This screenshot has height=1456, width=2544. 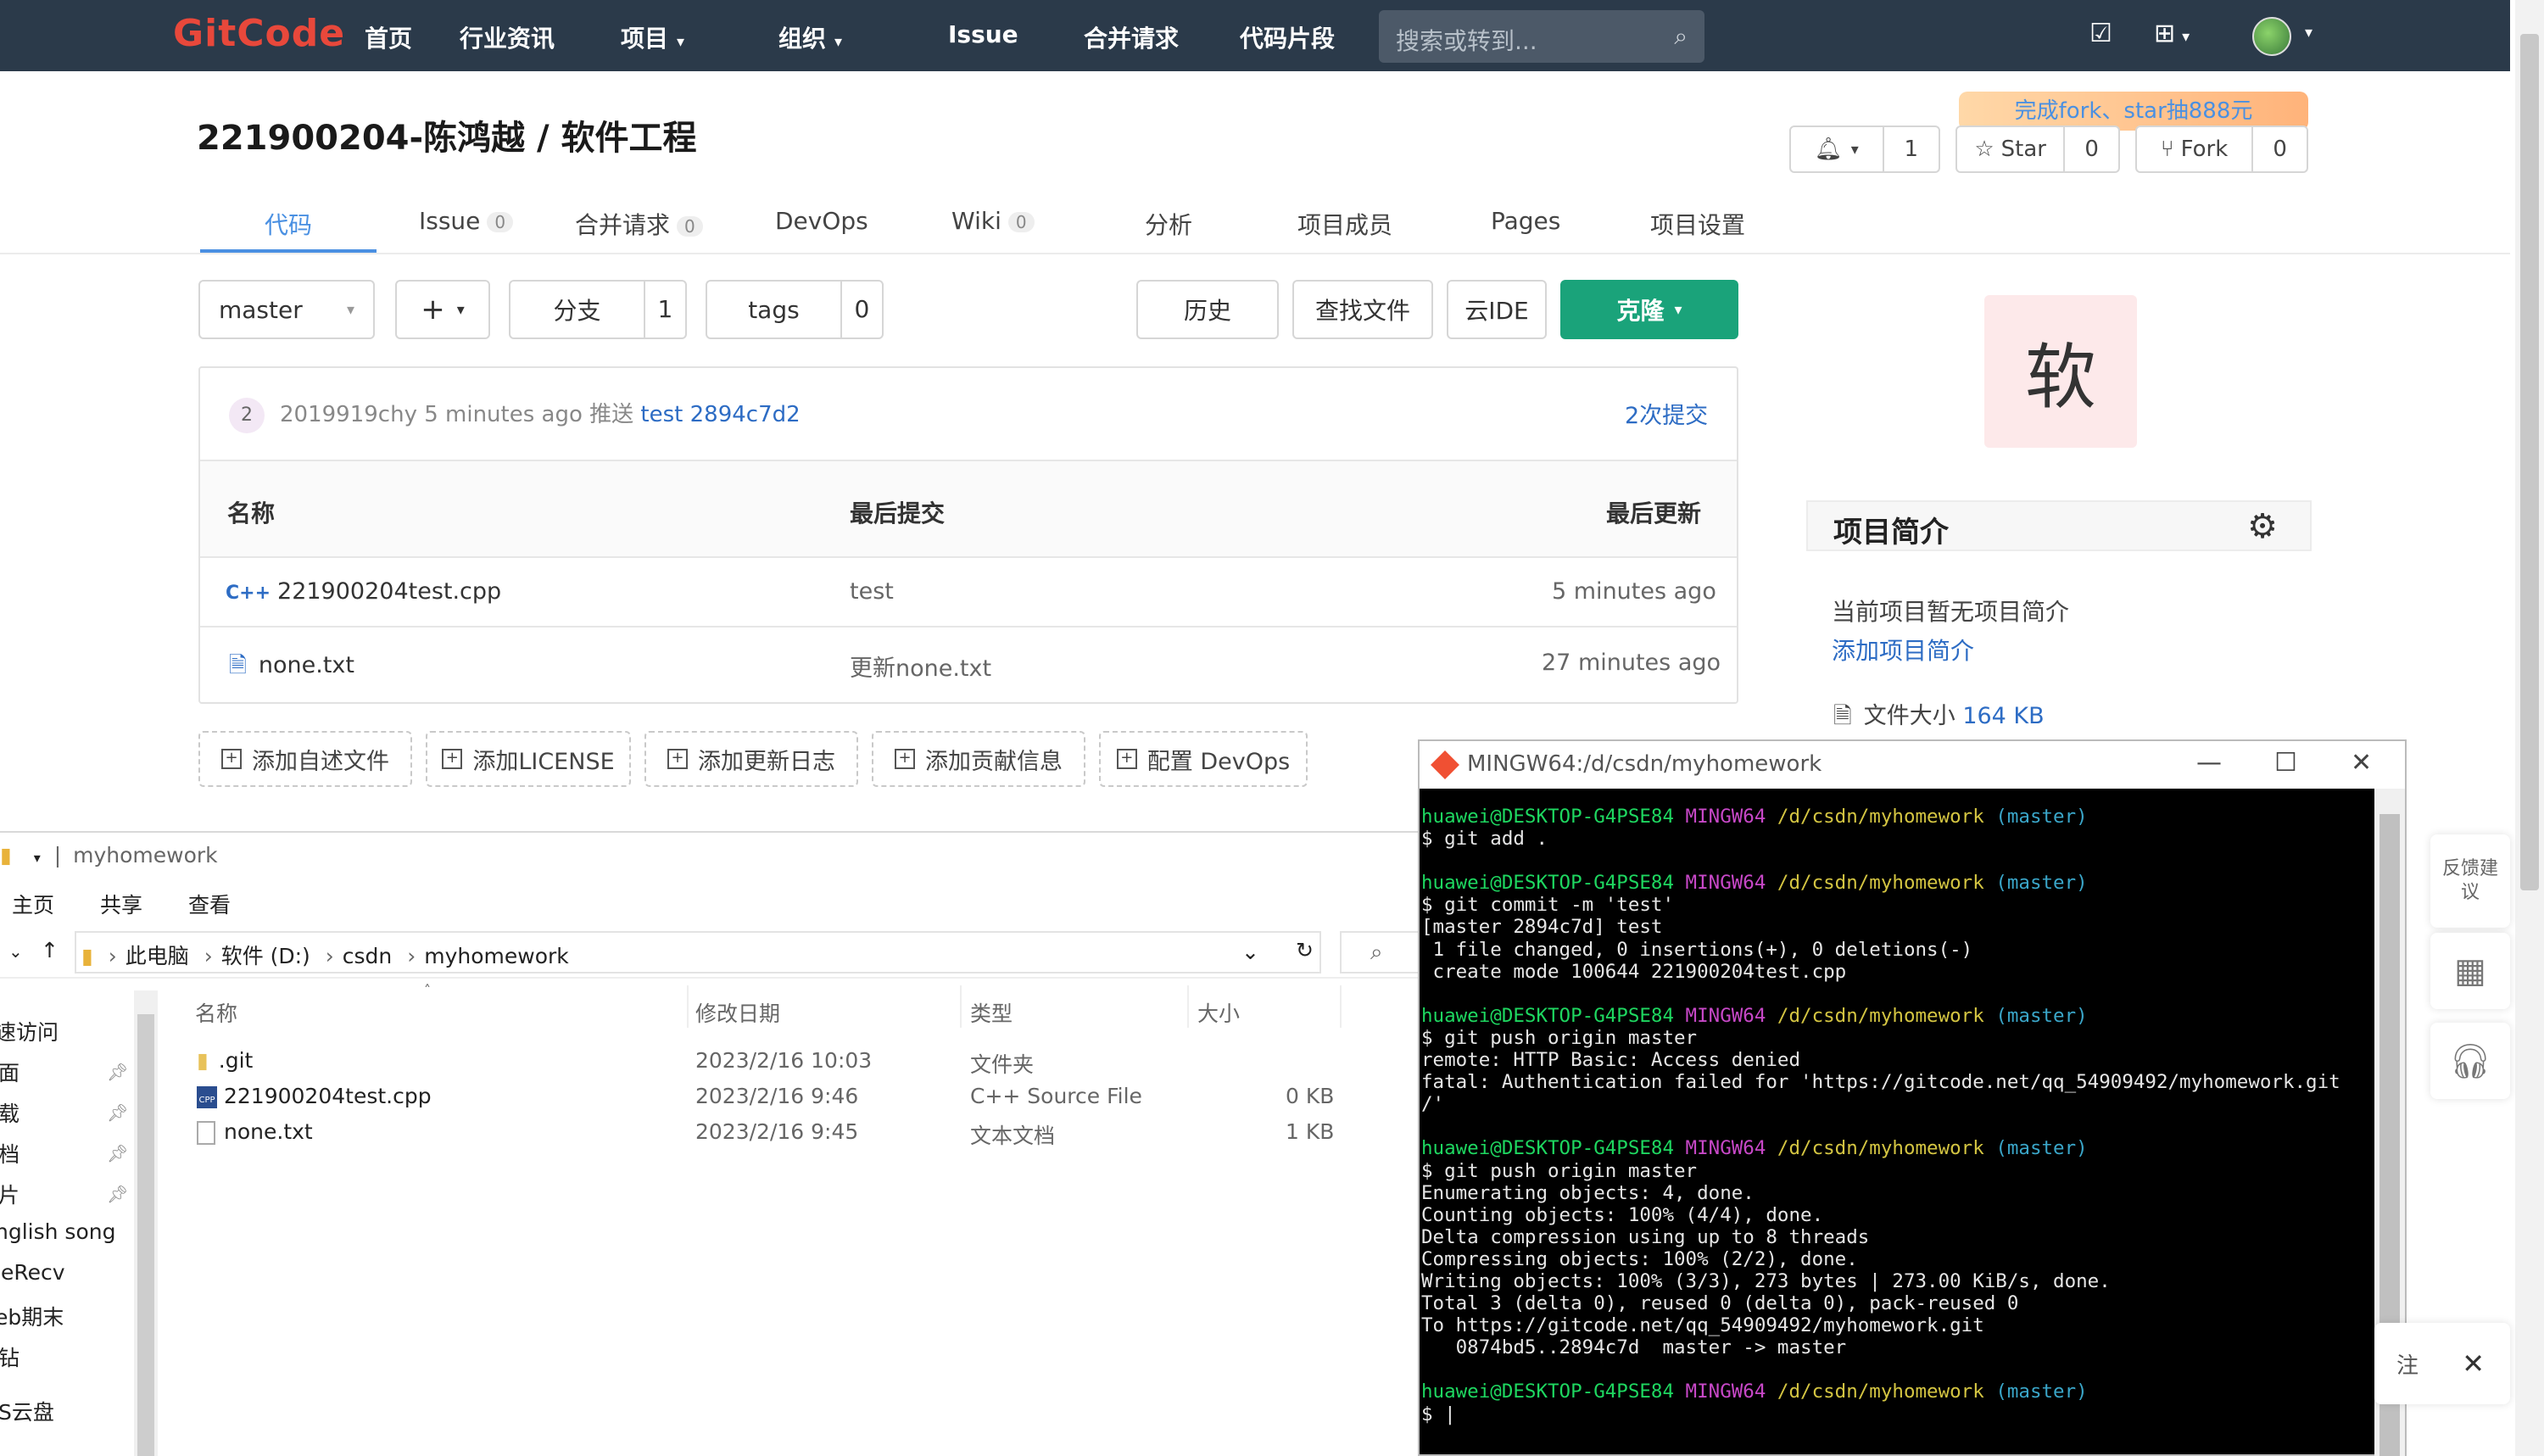 What do you see at coordinates (1207, 309) in the screenshot?
I see `history-button: 历史` at bounding box center [1207, 309].